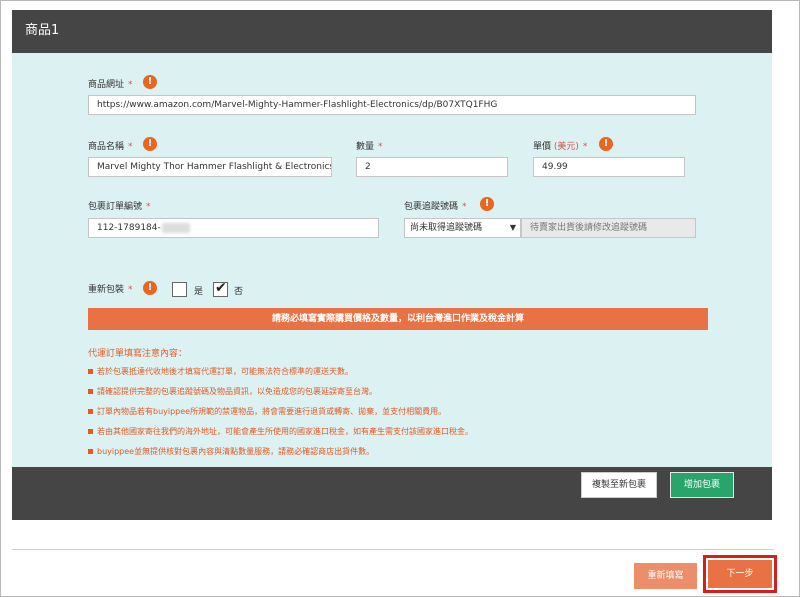 The width and height of the screenshot is (800, 597). I want to click on note-item: buyippee並無提供核對包裹內容與清點數量服務，請務必確認商店出貨件數。, so click(231, 451).